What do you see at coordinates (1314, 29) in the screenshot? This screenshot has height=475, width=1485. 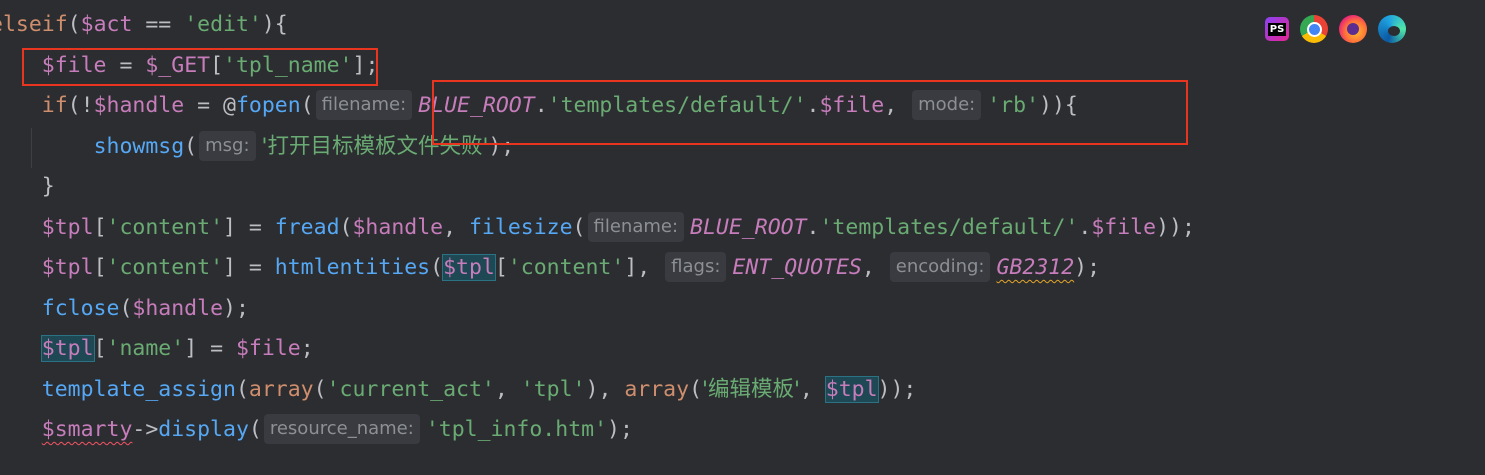 I see `chrome-icon` at bounding box center [1314, 29].